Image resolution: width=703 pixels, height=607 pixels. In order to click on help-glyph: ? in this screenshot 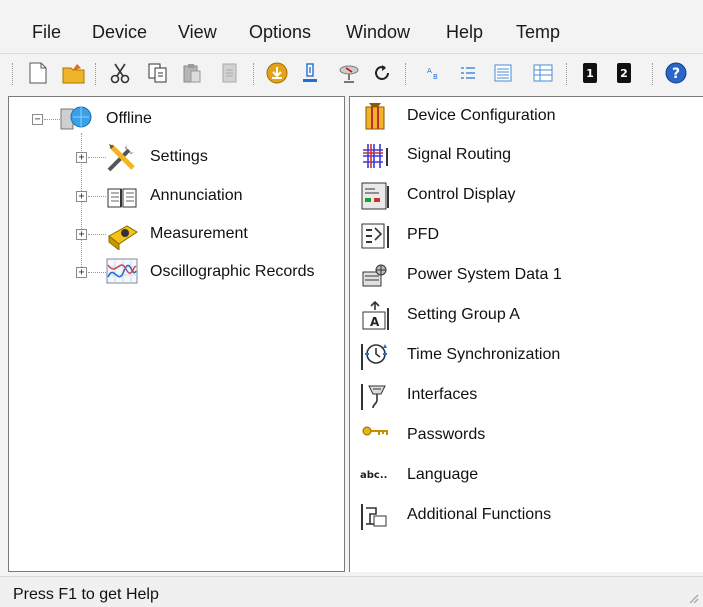, I will do `click(676, 74)`.